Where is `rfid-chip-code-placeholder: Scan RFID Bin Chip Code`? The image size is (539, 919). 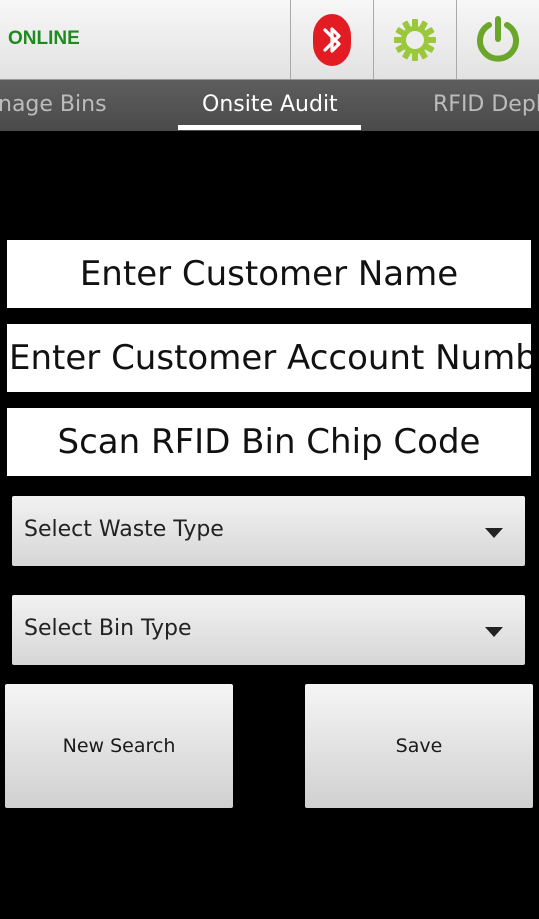 rfid-chip-code-placeholder: Scan RFID Bin Chip Code is located at coordinates (269, 442).